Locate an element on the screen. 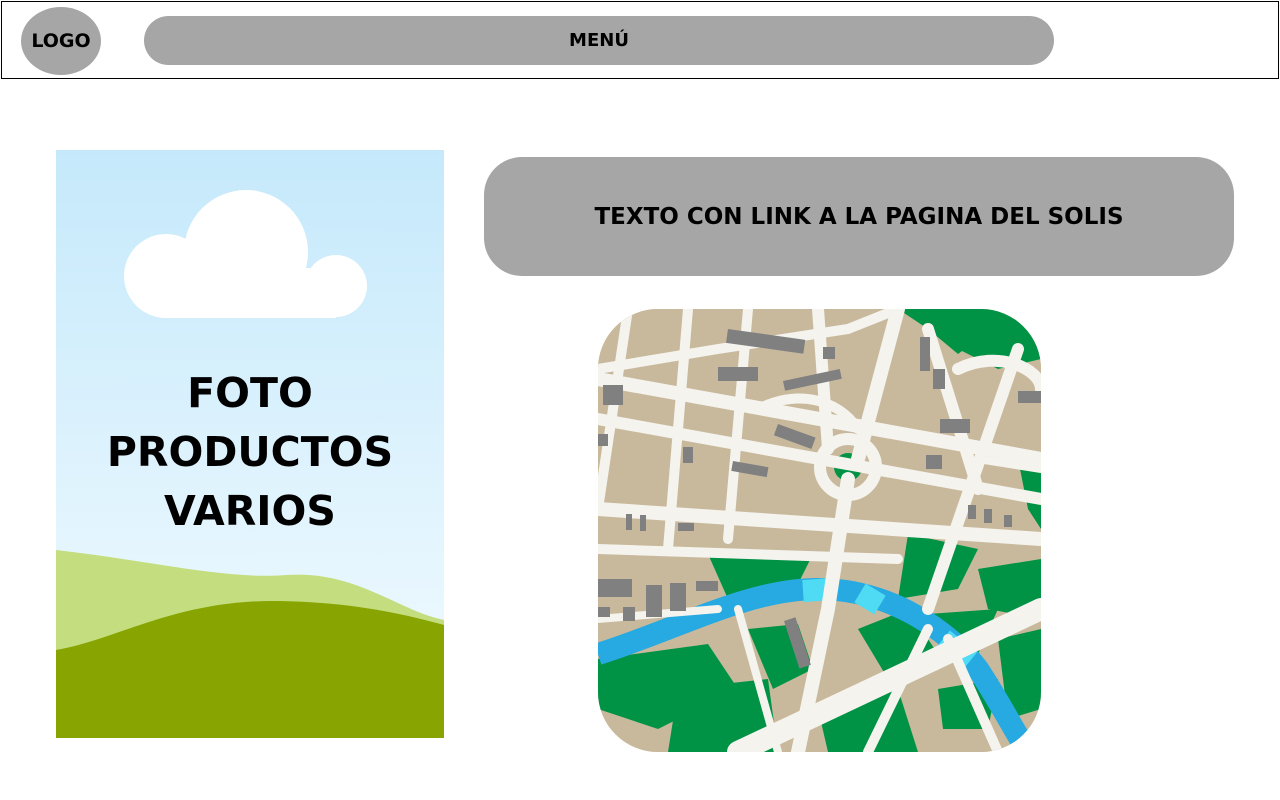 The image size is (1280, 800). photo-caption: FOTO PRODUCTOS VARIOS is located at coordinates (250, 452).